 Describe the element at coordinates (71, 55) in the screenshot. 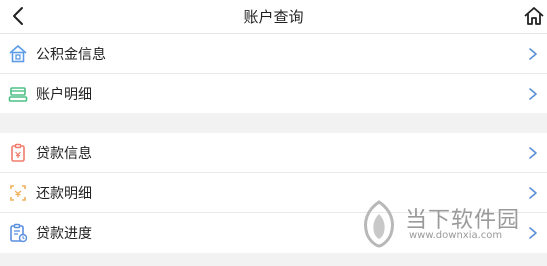

I see `list-item-label: 公积金信息` at that location.